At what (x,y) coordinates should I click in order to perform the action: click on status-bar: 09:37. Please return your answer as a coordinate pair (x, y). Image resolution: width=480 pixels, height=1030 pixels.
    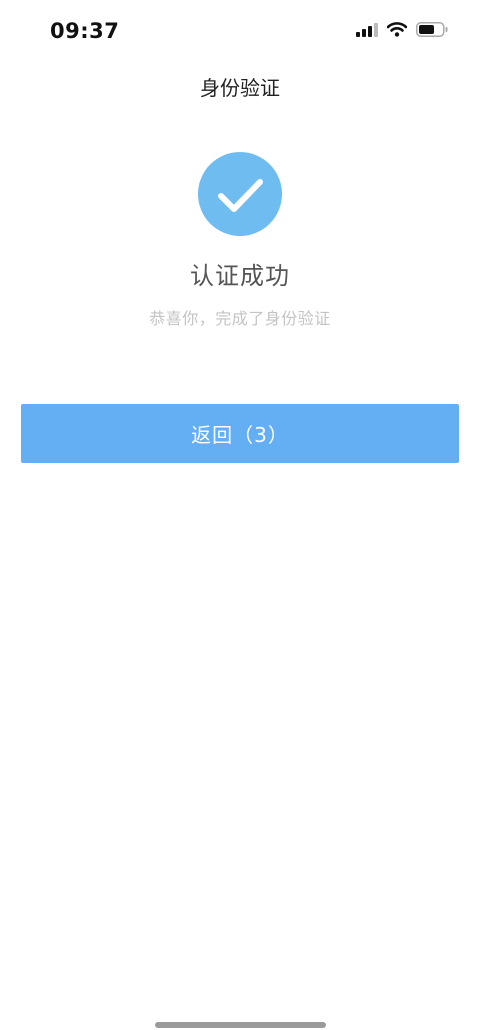
    Looking at the image, I should click on (240, 31).